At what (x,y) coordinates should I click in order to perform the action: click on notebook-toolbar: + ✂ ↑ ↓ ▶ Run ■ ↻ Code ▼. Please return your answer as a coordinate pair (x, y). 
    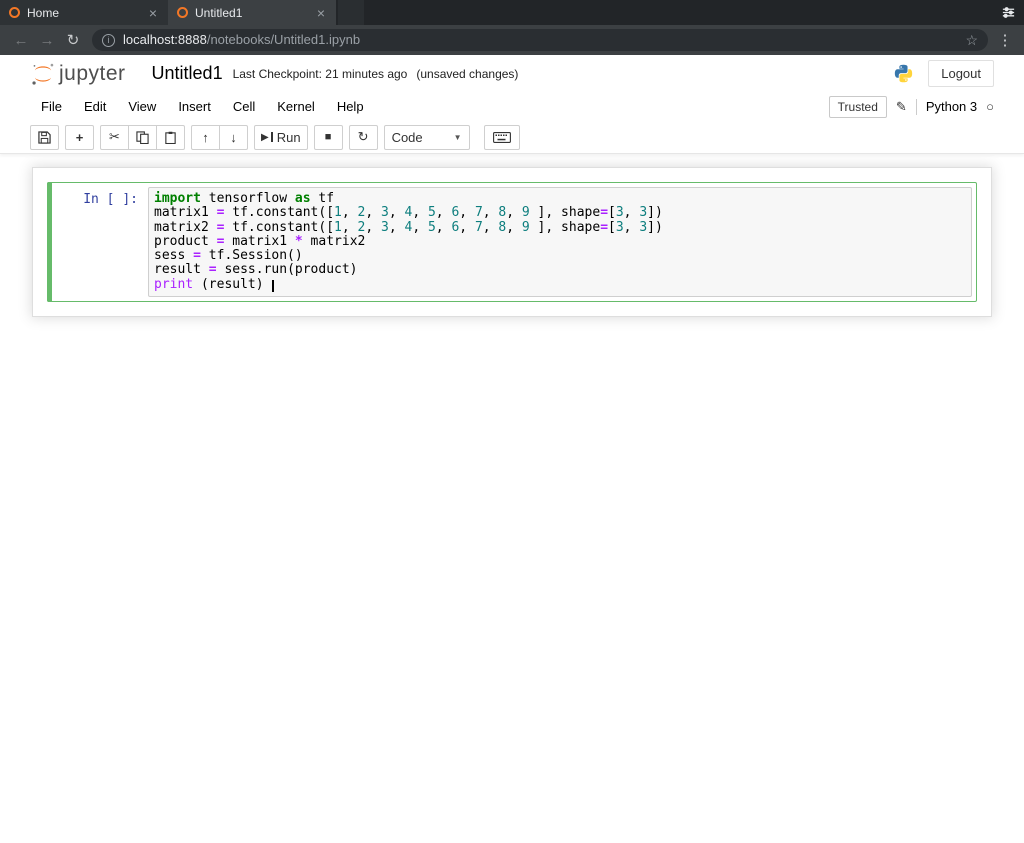
    Looking at the image, I should click on (512, 137).